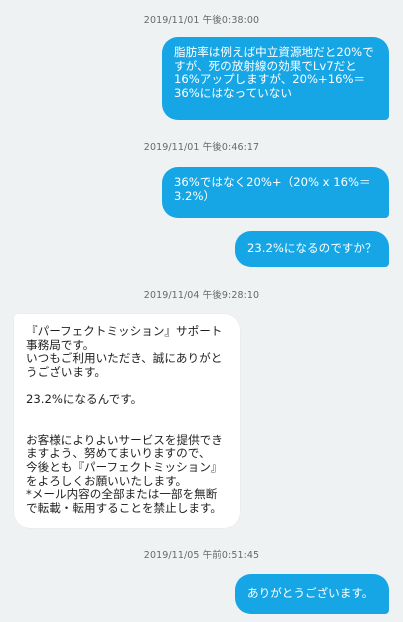 The image size is (403, 622). What do you see at coordinates (233, 92) in the screenshot?
I see `message-line: 36%にはなっていない` at bounding box center [233, 92].